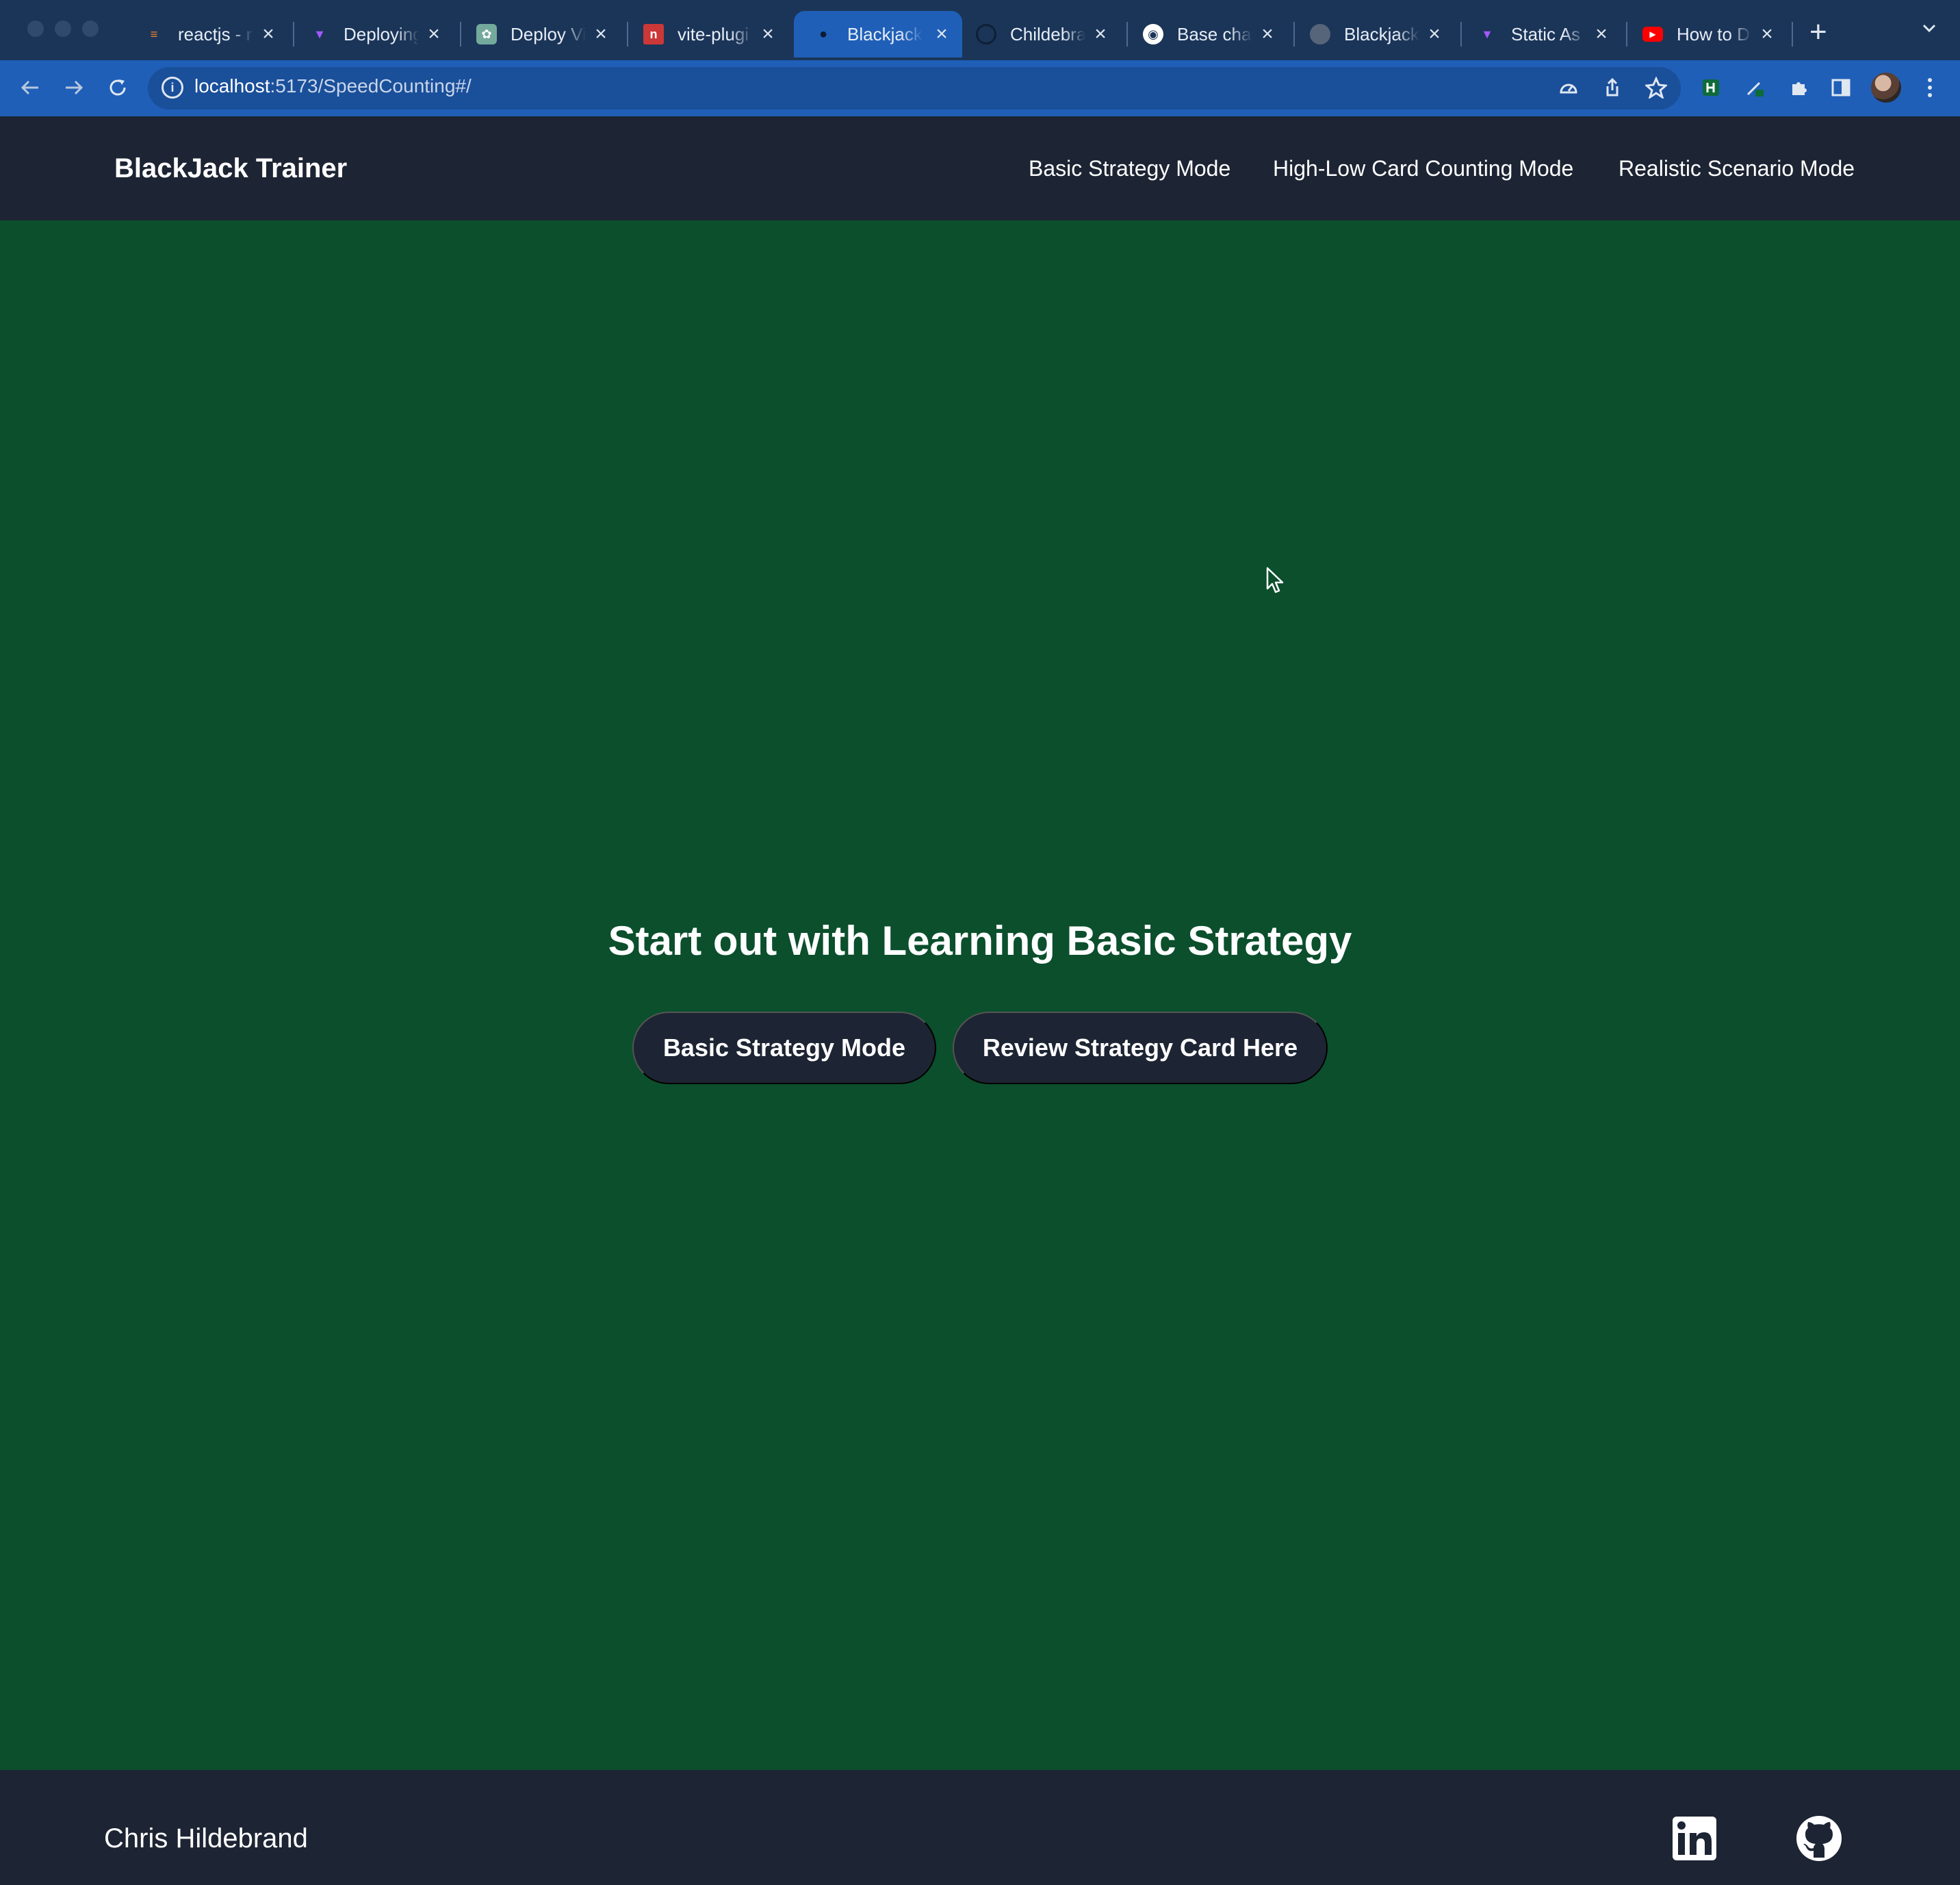  What do you see at coordinates (1612, 88) in the screenshot?
I see `share-icon` at bounding box center [1612, 88].